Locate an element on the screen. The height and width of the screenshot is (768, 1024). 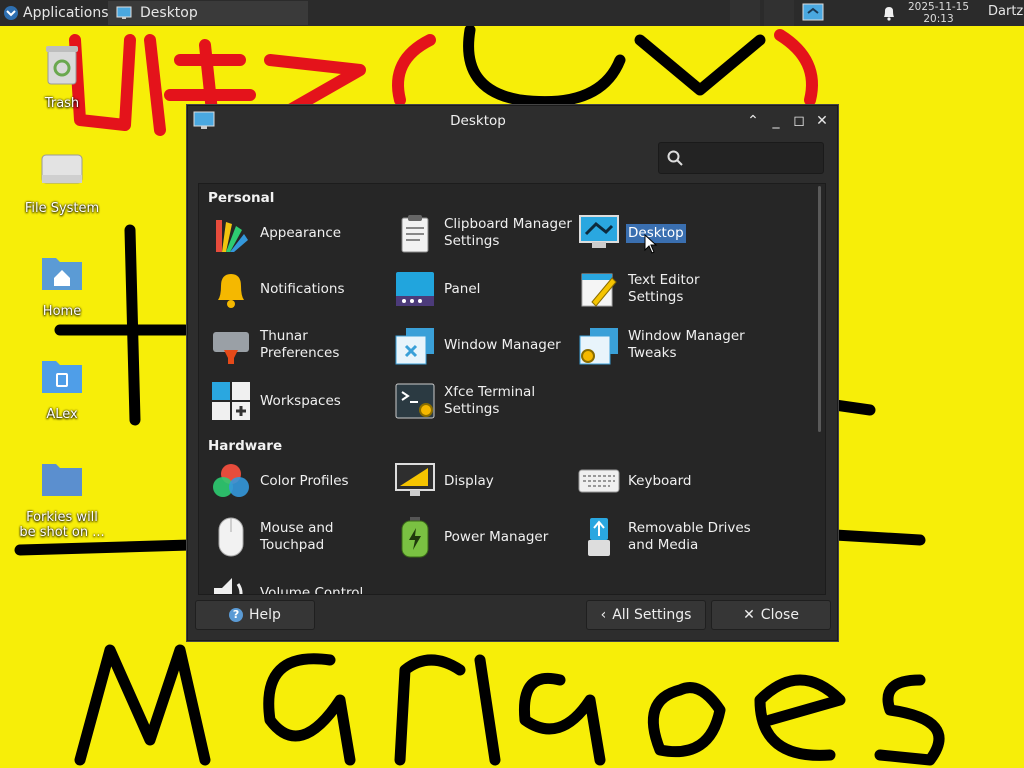
item-label: Window Manager Tweaks is located at coordinates (686, 344).